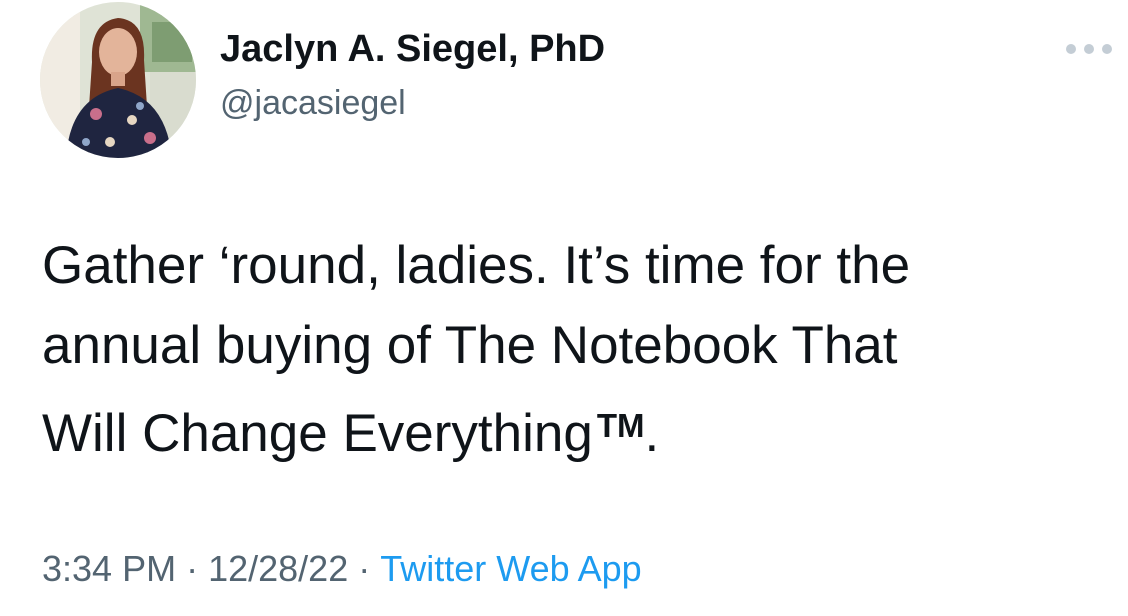  I want to click on tweet-text-line: Will Change Everything TM., so click(577, 430).